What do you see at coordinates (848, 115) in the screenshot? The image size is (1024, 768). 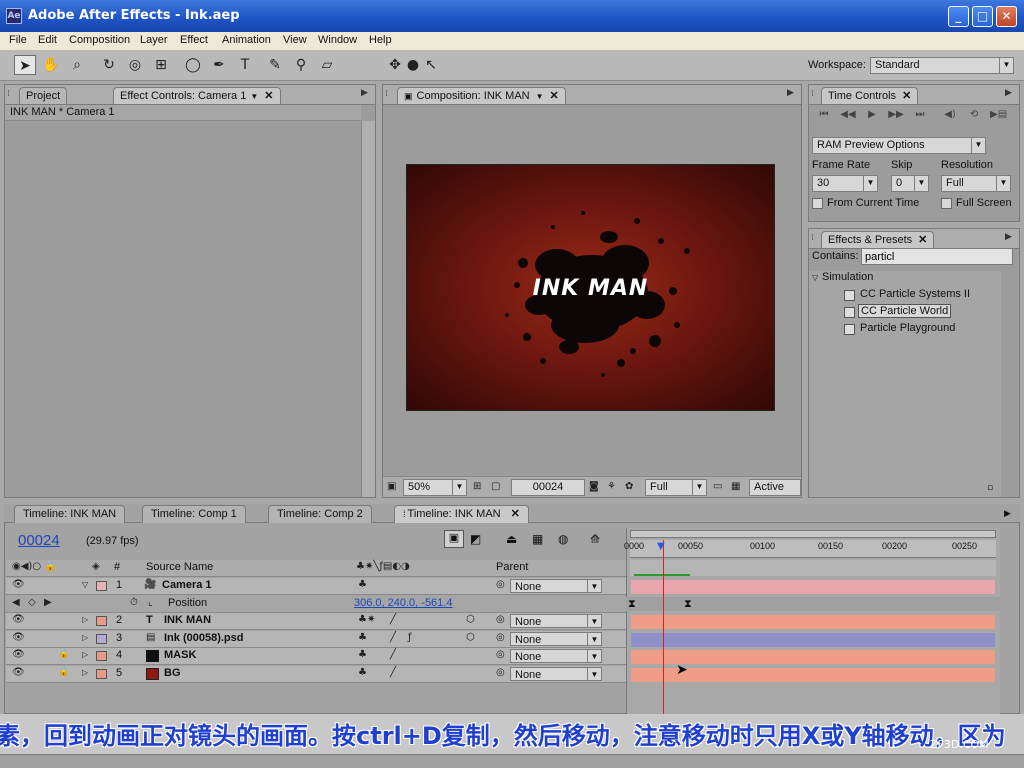 I see `previous-frame-icon: ◀◀` at bounding box center [848, 115].